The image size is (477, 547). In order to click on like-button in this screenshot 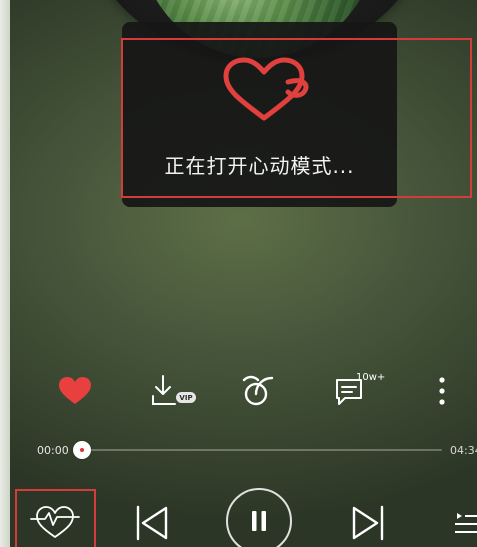, I will do `click(75, 391)`.